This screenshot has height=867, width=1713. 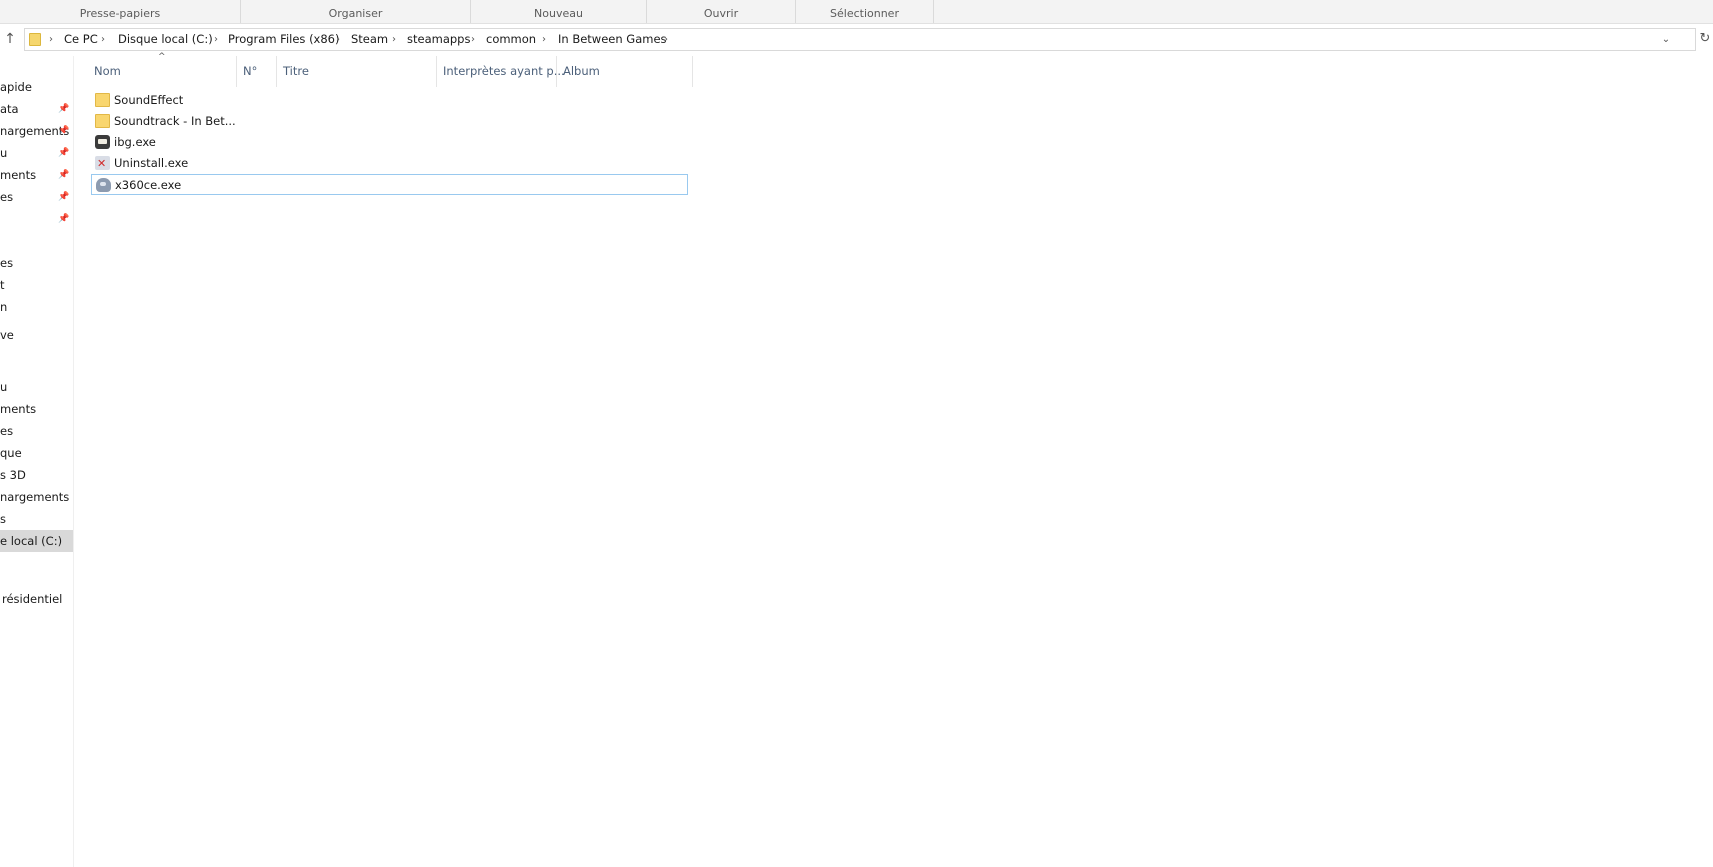 I want to click on breadcrumb-this-pc: Ce PC, so click(x=81, y=39).